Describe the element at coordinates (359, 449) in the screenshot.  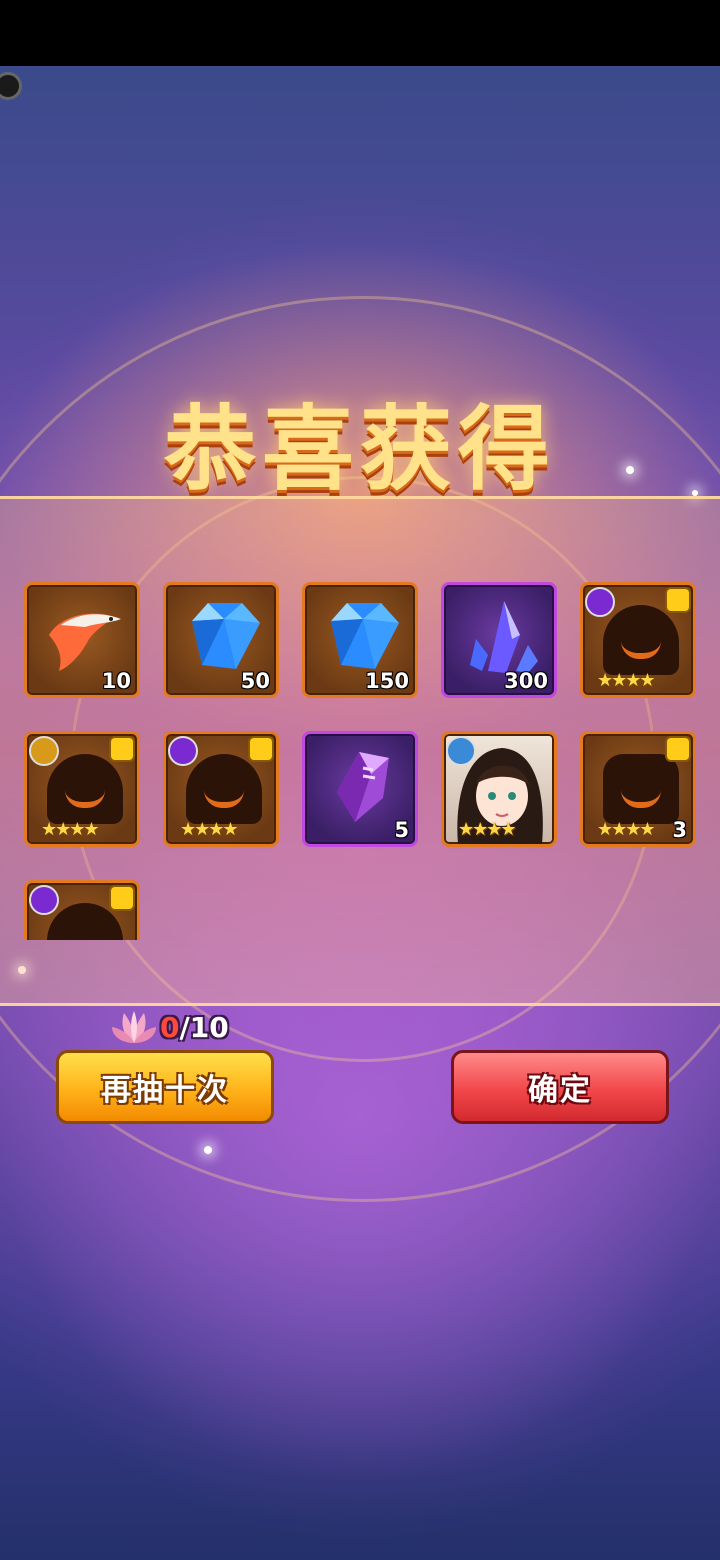
I see `page-title: 恭喜获得` at that location.